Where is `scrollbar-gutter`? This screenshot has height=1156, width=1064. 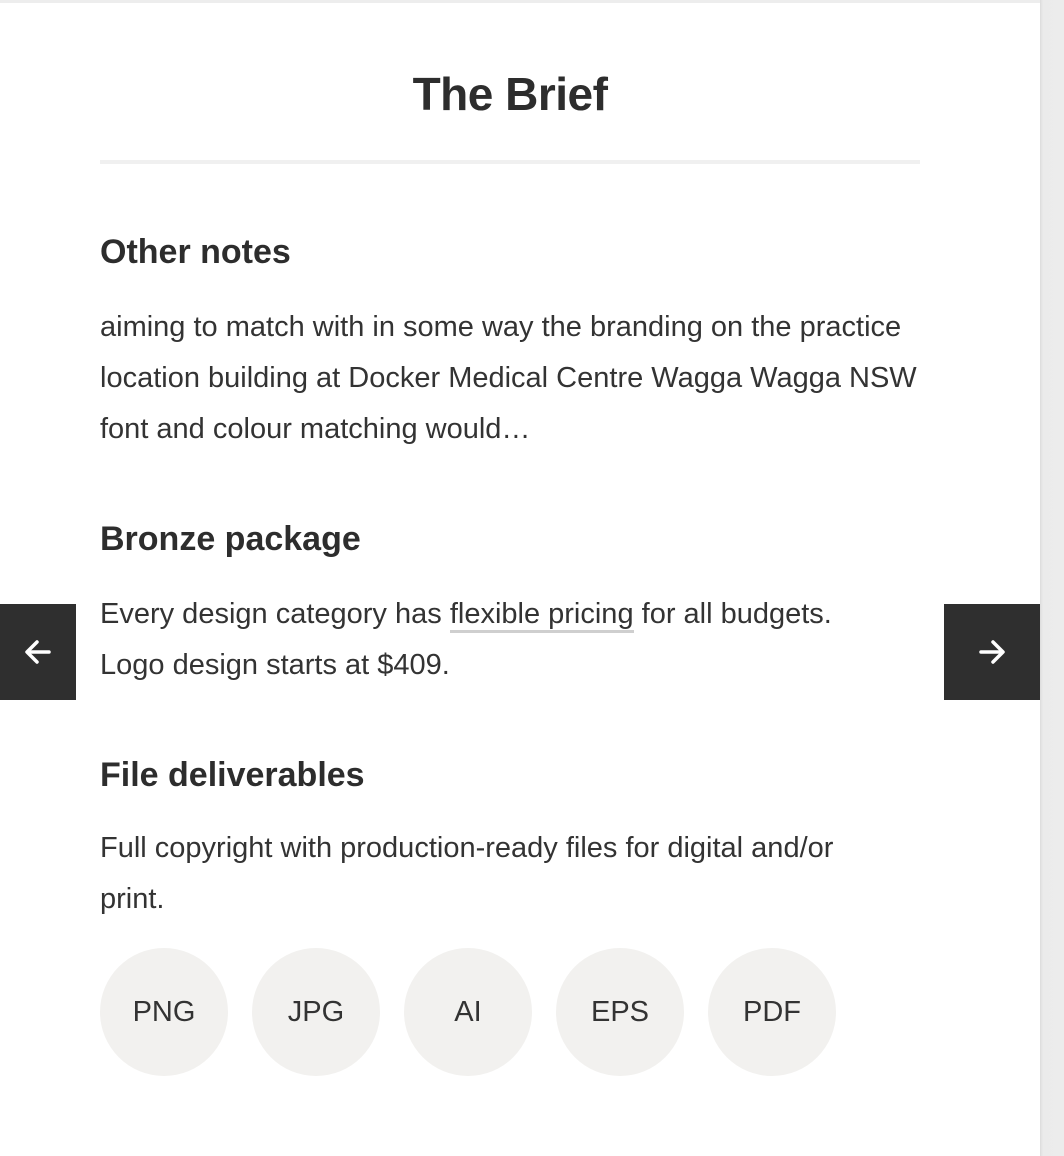
scrollbar-gutter is located at coordinates (1052, 578).